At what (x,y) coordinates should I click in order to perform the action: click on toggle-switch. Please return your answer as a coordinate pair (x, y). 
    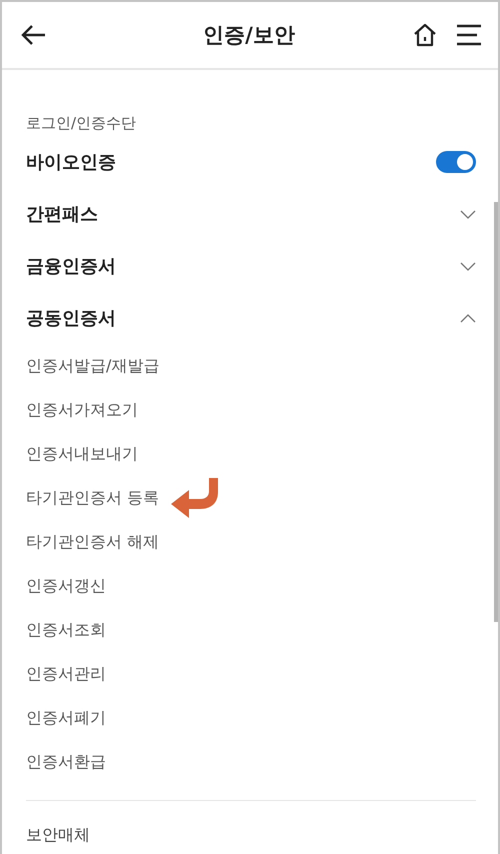
    Looking at the image, I should click on (456, 162).